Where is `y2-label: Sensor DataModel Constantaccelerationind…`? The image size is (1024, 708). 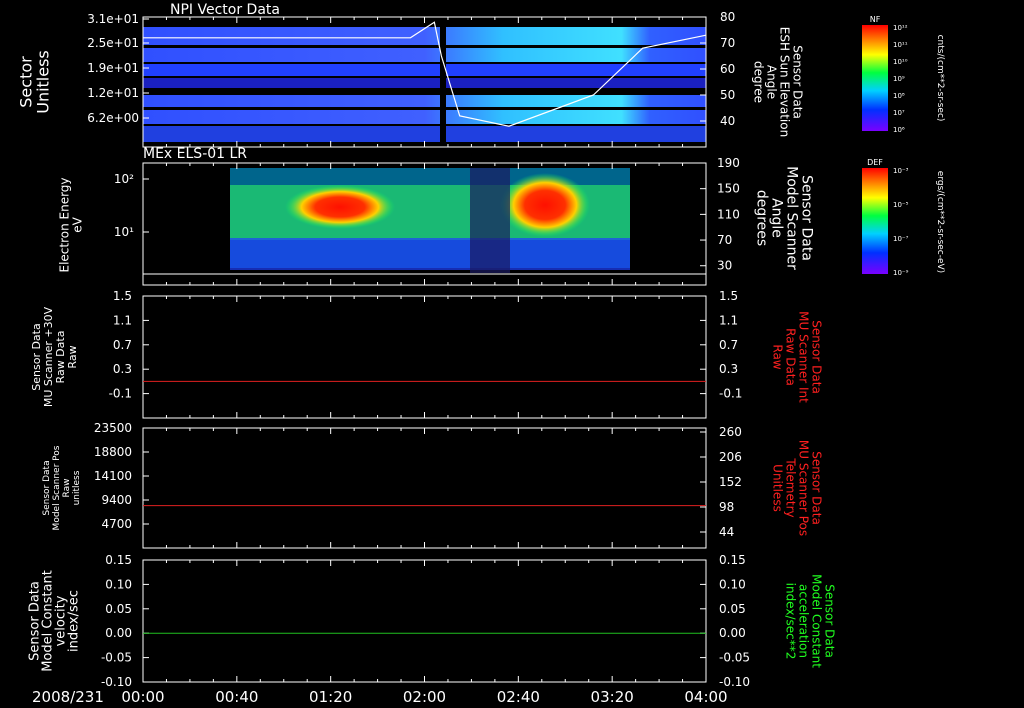
y2-label: Sensor DataModel Constantaccelerationind… is located at coordinates (810, 621).